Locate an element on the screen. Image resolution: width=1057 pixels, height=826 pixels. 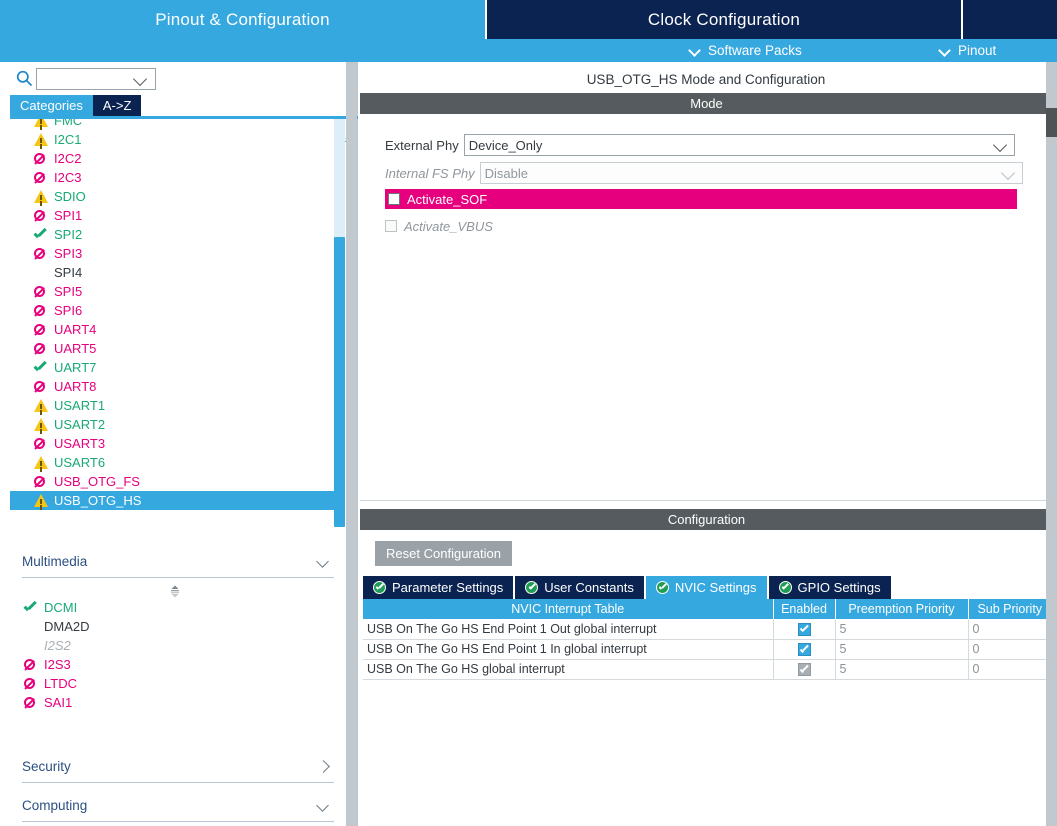
sidebar-item-uart7: UART7 is located at coordinates (177, 367).